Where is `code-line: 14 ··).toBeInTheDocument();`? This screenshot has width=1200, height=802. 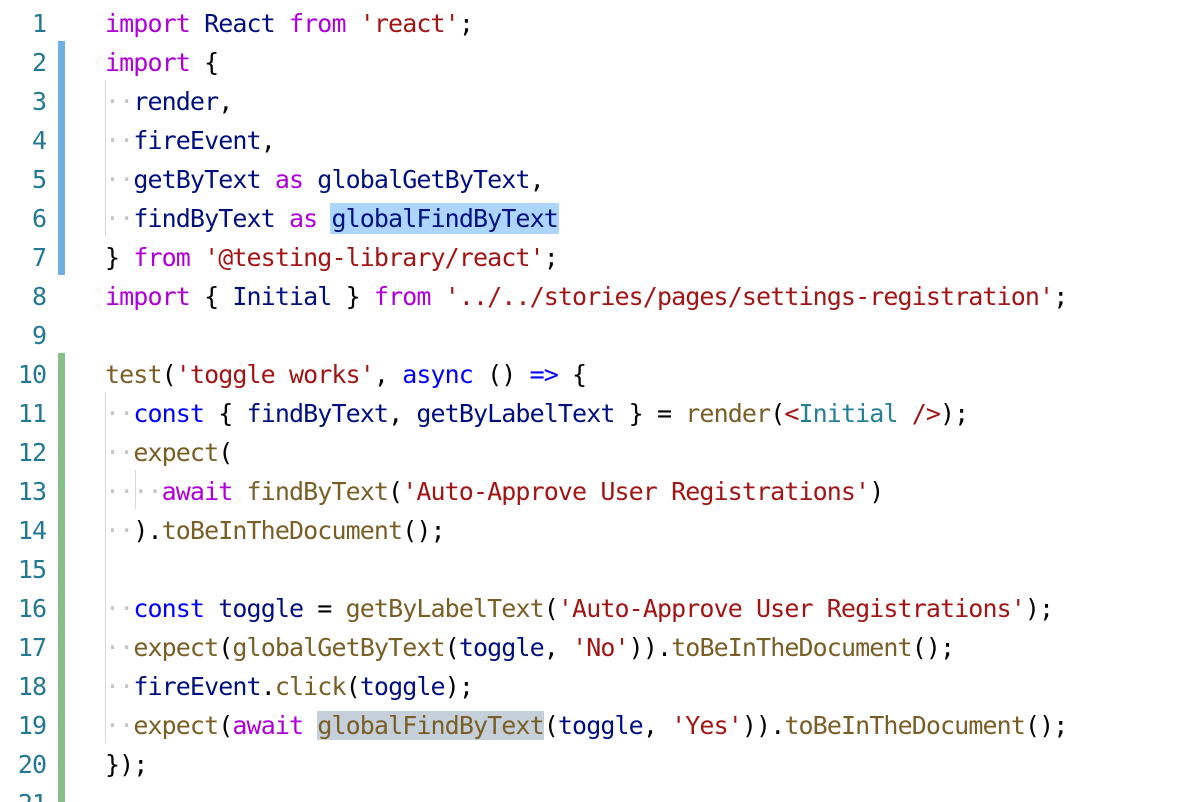
code-line: 14 ··).toBeInTheDocument(); is located at coordinates (600, 528).